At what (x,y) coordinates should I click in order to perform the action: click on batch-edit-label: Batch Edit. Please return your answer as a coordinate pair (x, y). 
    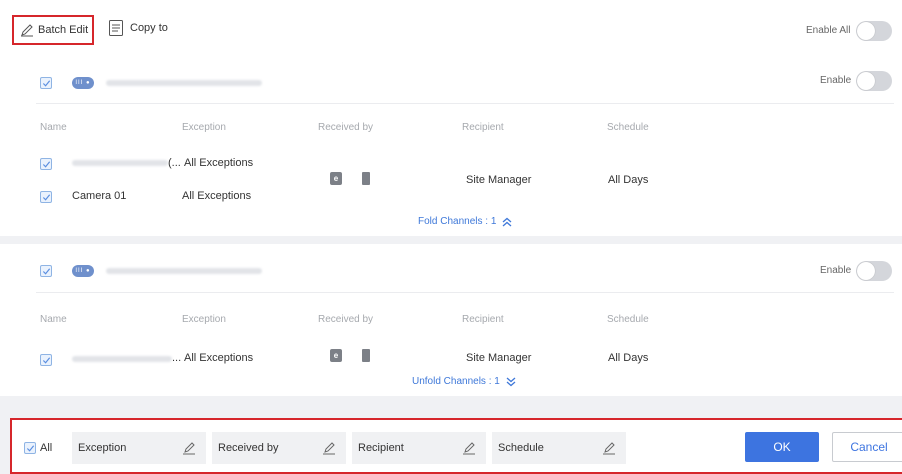
    Looking at the image, I should click on (63, 30).